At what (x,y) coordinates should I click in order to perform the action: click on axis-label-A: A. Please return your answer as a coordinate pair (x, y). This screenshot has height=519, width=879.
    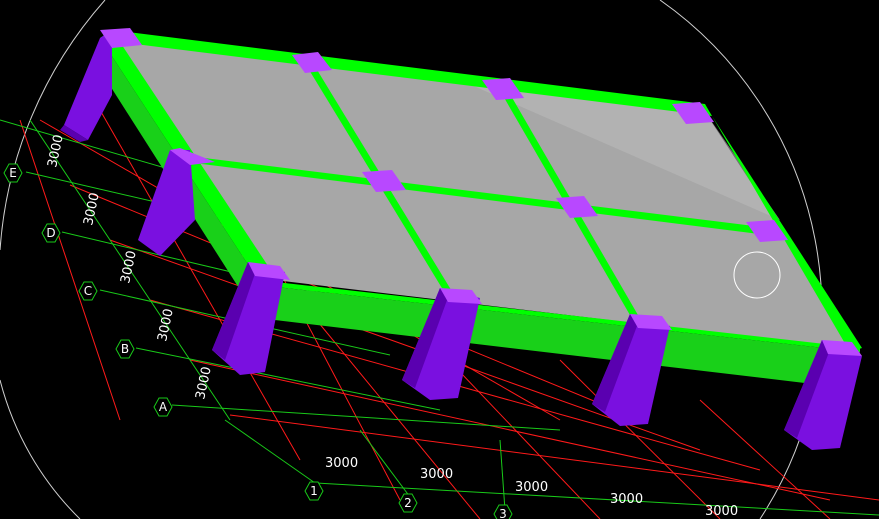
    Looking at the image, I should click on (163, 407).